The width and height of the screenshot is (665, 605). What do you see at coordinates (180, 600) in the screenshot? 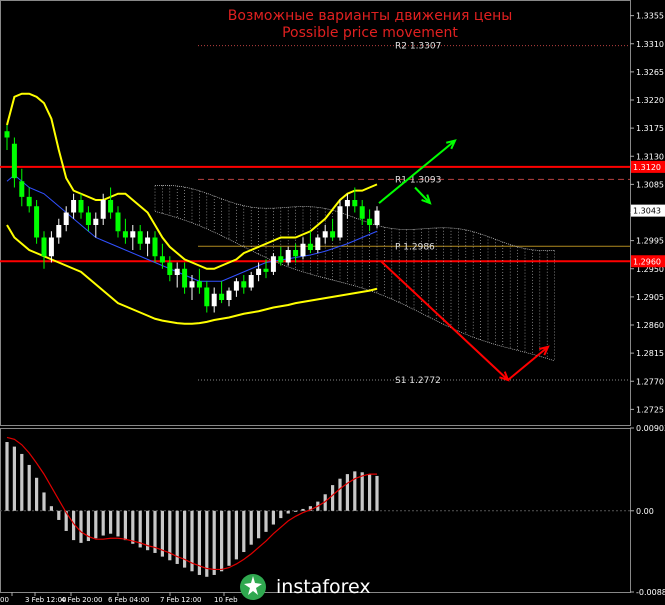
I see `x-tick-label: 7 Feb 12:00` at bounding box center [180, 600].